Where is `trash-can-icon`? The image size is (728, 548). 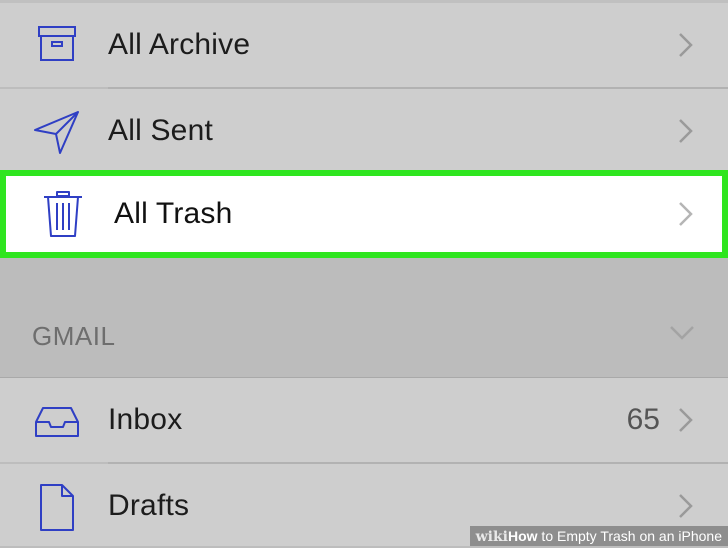 trash-can-icon is located at coordinates (63, 214).